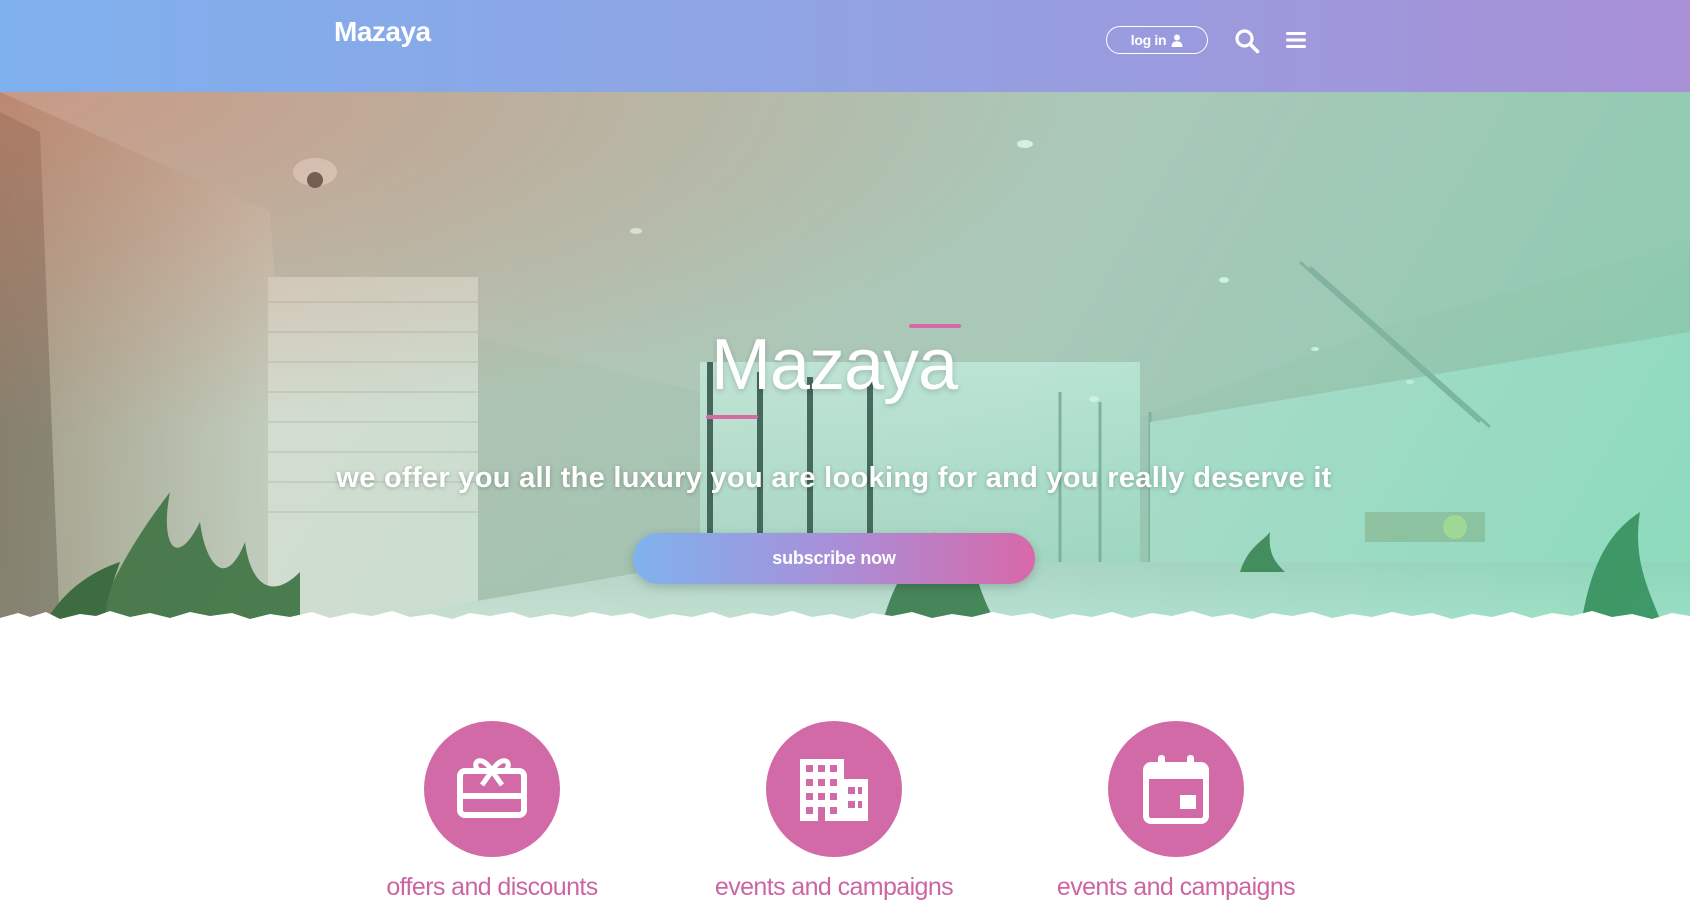 The image size is (1690, 909). Describe the element at coordinates (1148, 40) in the screenshot. I see `login-label: log in` at that location.